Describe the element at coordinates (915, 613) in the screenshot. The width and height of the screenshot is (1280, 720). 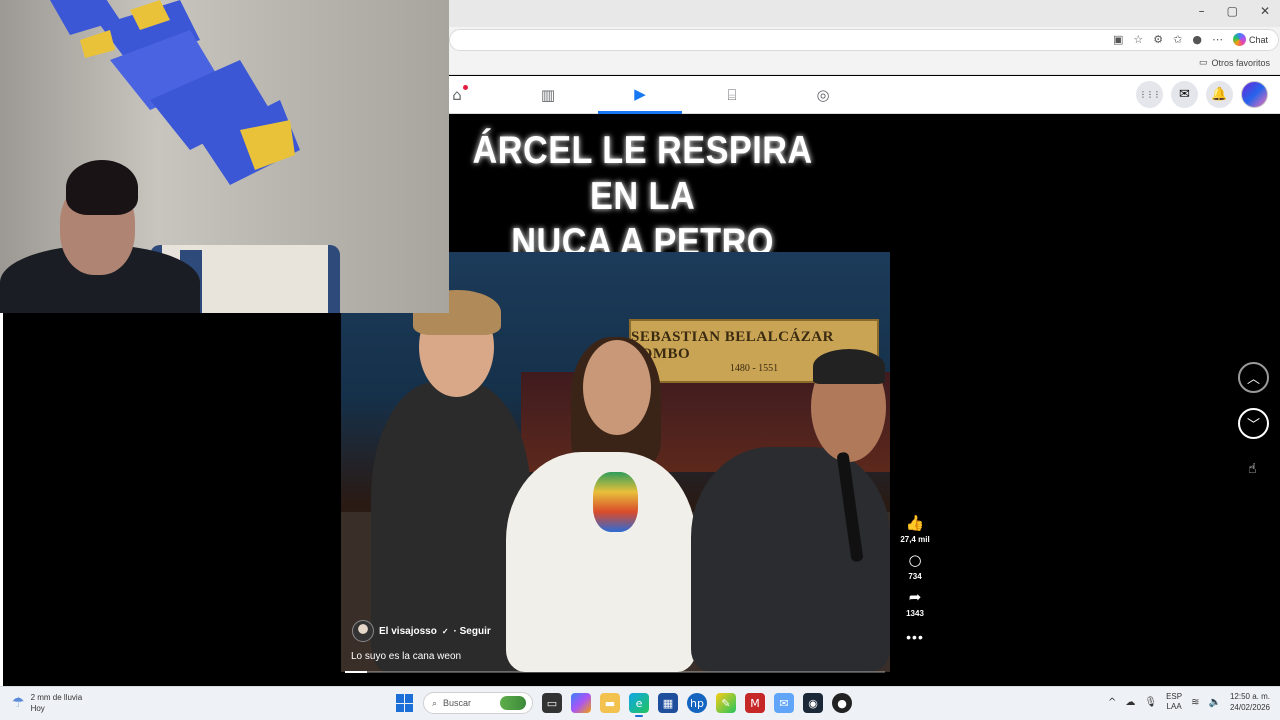
I see `share-count: 1343` at that location.